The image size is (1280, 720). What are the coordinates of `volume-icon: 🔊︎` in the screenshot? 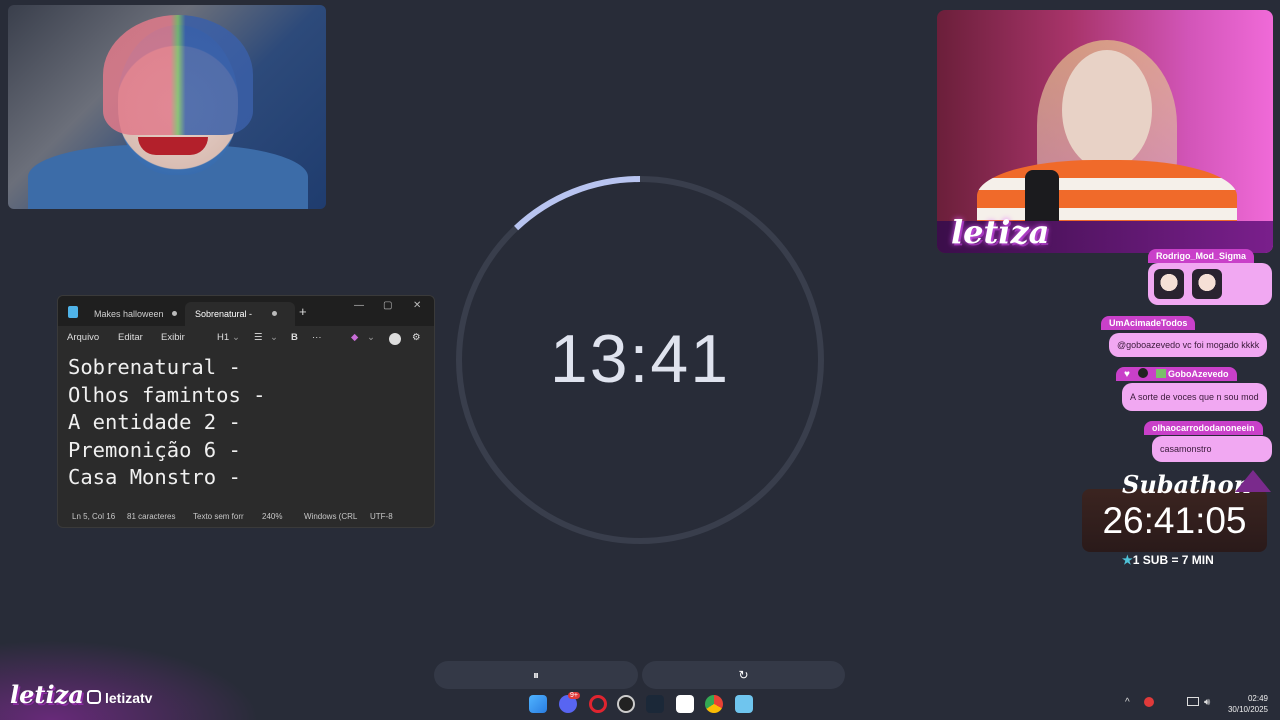 It's located at (1207, 702).